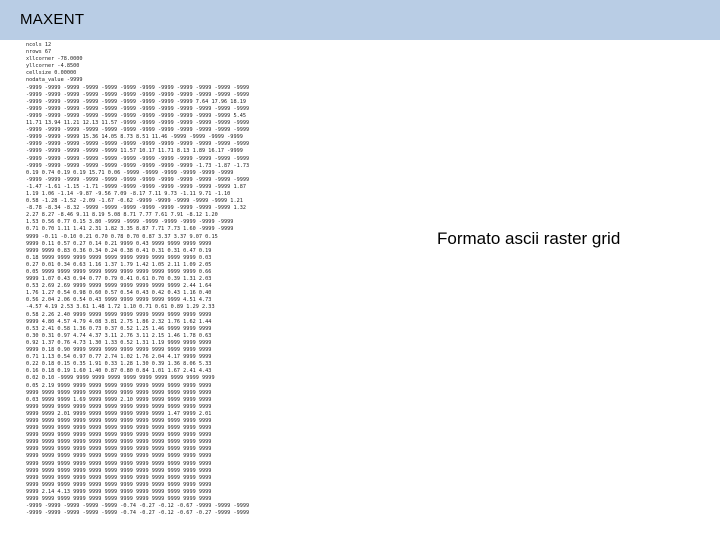 The width and height of the screenshot is (720, 540). Describe the element at coordinates (52, 19) in the screenshot. I see `window-title: MAXENT` at that location.